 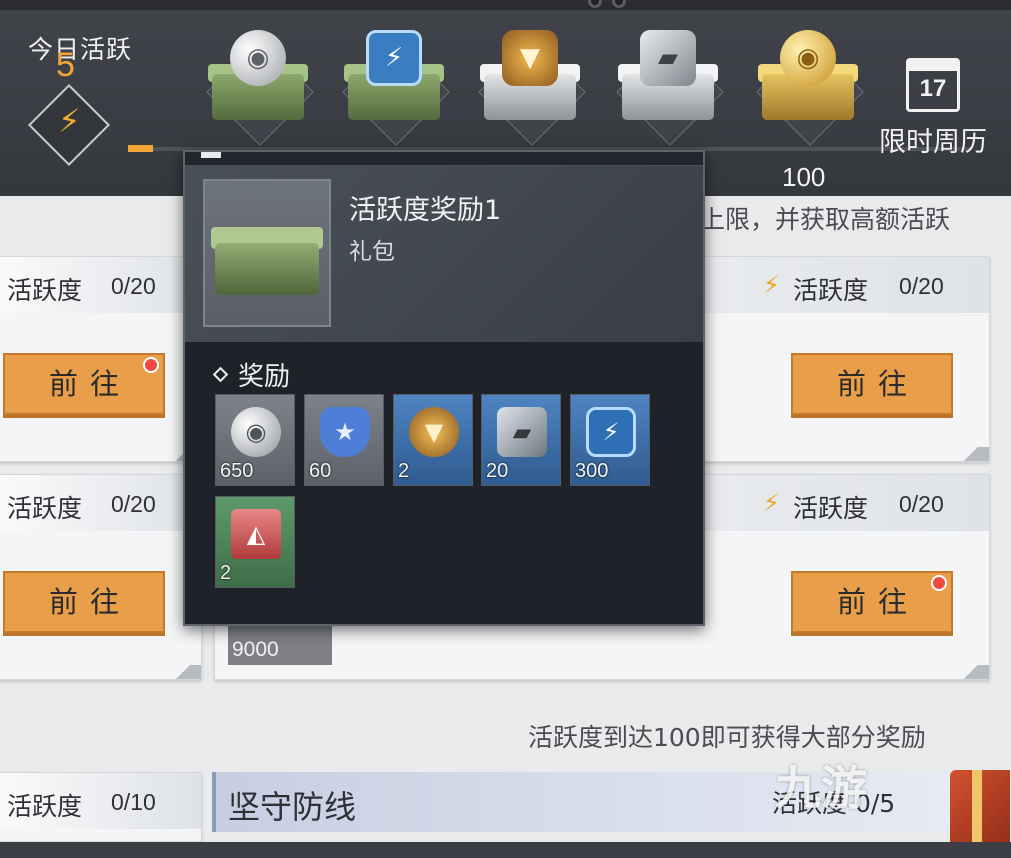 I want to click on gold-badge-icon: ▼, so click(x=434, y=432).